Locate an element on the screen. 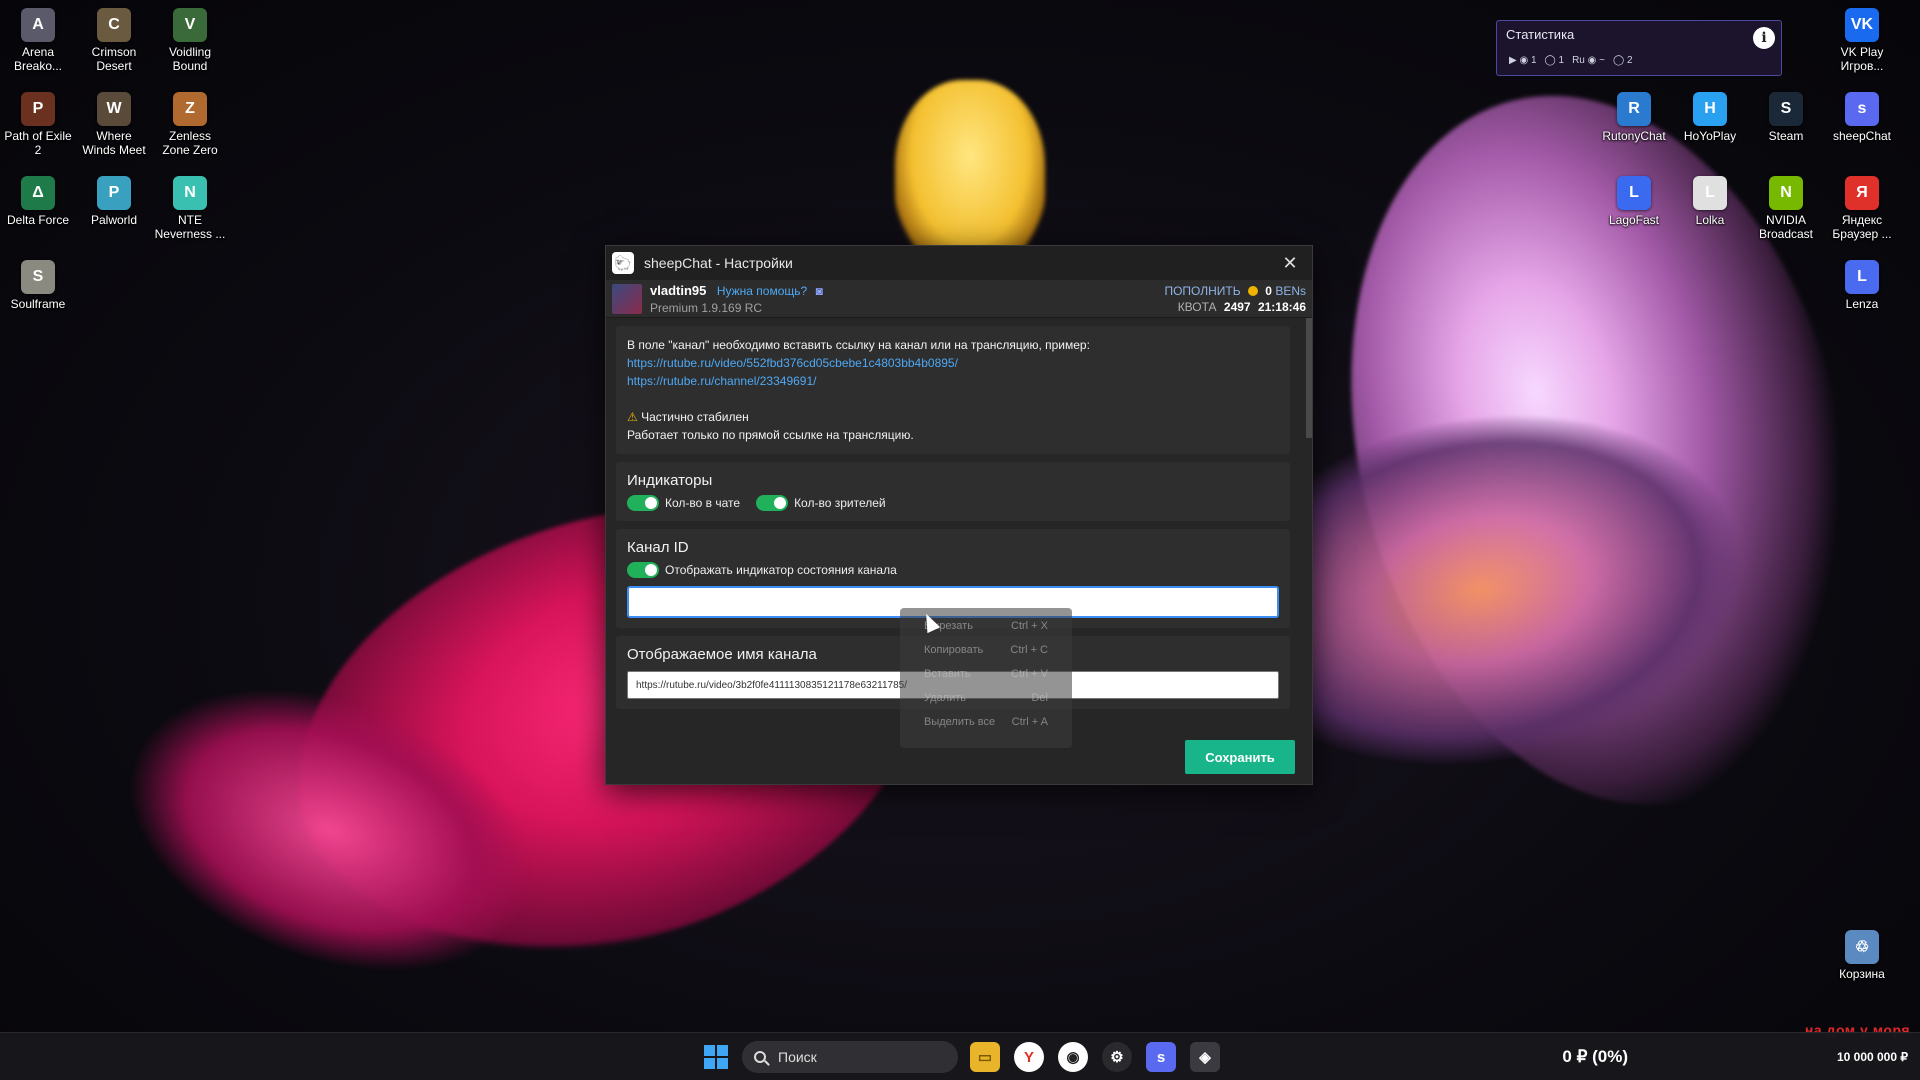 The height and width of the screenshot is (1080, 1920). save-button: Сохранить is located at coordinates (1240, 757).